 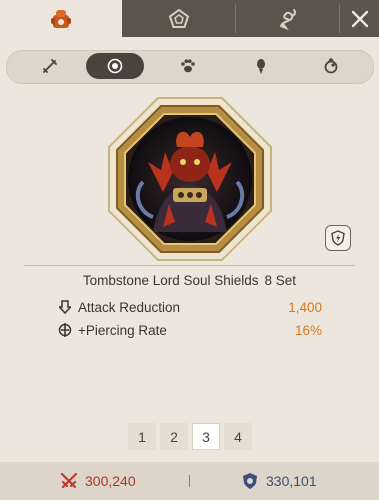 I want to click on pierce-icon, so click(x=65, y=330).